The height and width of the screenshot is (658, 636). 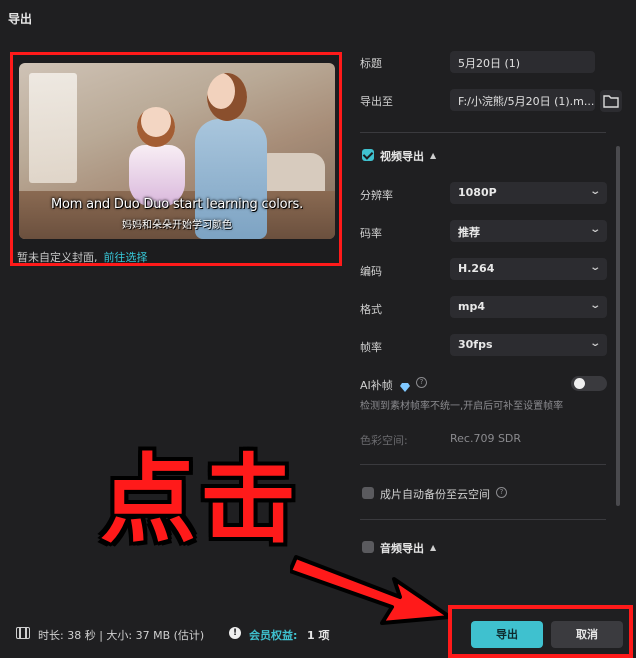 I want to click on ai-frame-toggle, so click(x=589, y=383).